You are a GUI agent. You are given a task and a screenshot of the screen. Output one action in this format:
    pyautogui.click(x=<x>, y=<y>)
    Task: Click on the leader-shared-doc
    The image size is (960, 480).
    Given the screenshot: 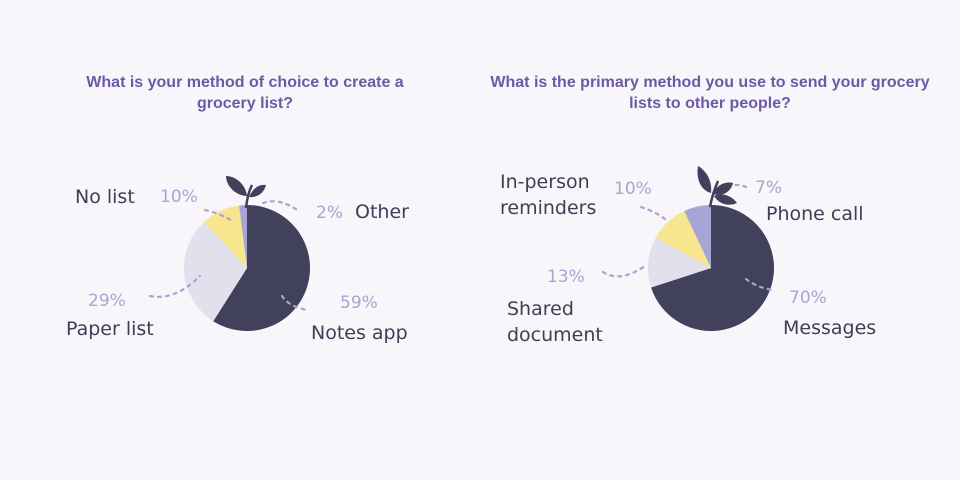 What is the action you would take?
    pyautogui.click(x=624, y=271)
    